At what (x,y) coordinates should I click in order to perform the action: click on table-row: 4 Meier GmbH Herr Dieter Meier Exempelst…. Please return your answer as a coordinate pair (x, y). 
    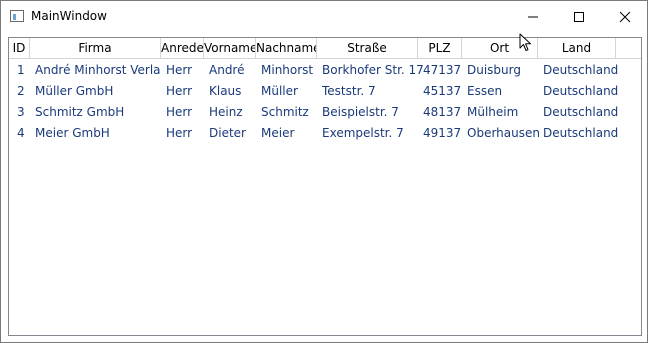
    Looking at the image, I should click on (325, 133).